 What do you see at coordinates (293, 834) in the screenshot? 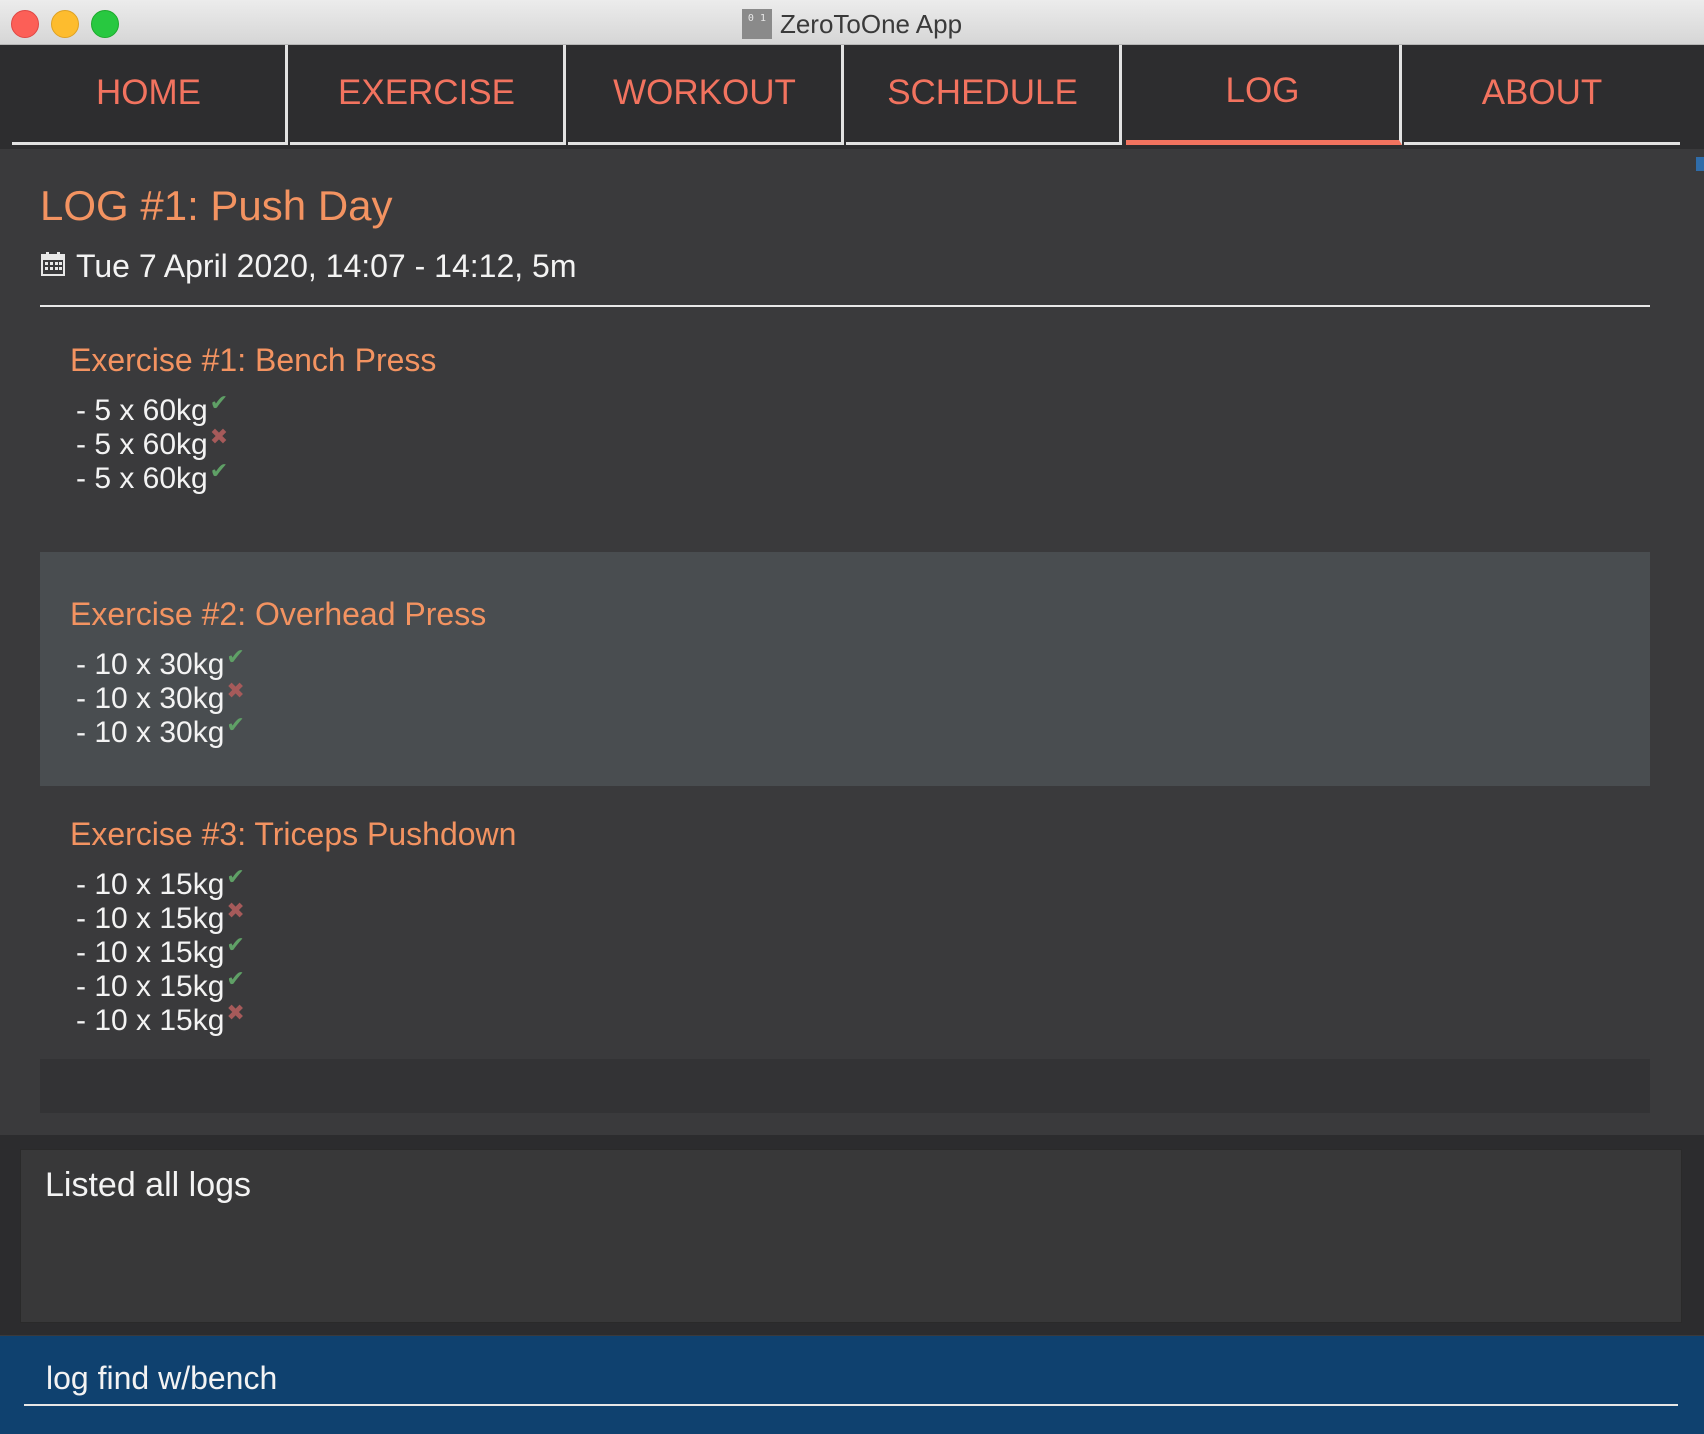
I see `exercise-title: Exercise #3: Triceps Pushdown` at bounding box center [293, 834].